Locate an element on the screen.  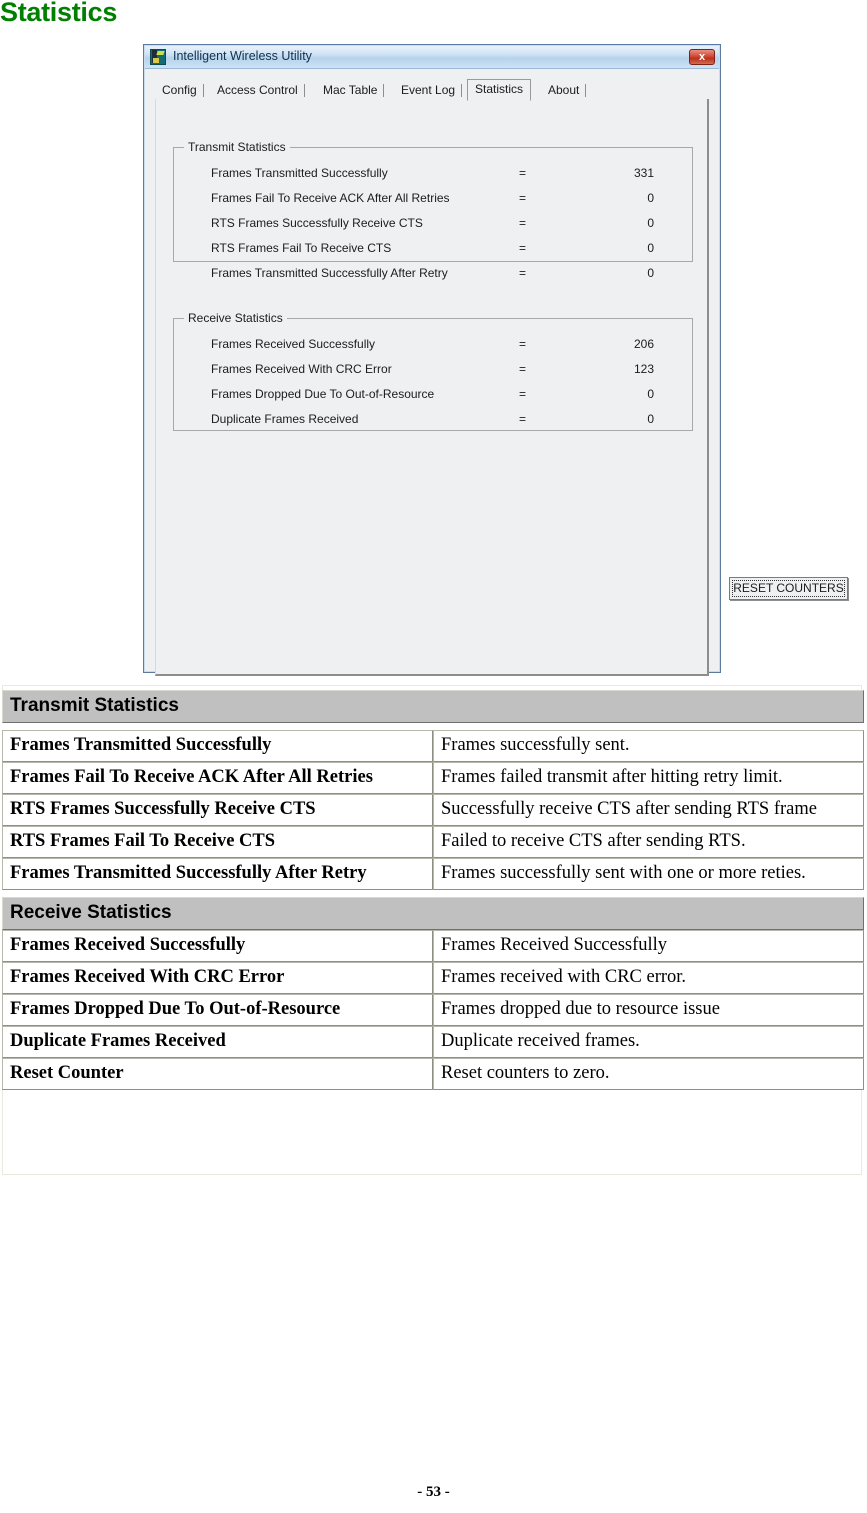
table-cell-description: Frames dropped due to resource issue is located at coordinates (648, 1010).